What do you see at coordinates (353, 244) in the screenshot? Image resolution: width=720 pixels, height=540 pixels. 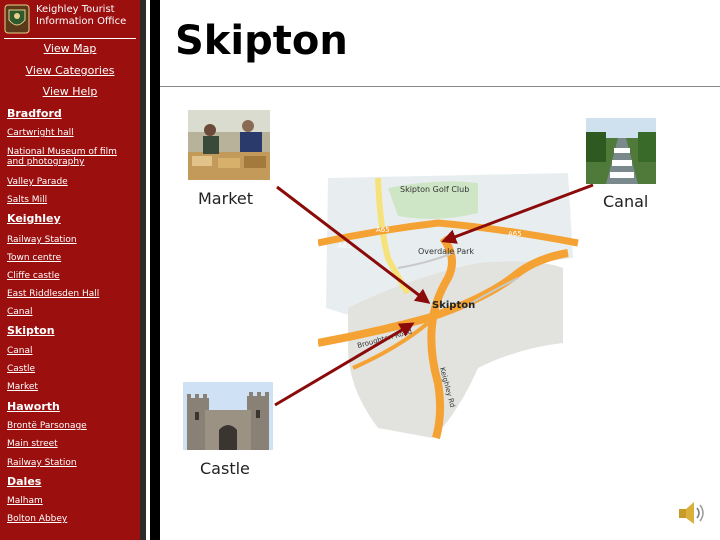 I see `market-arrow` at bounding box center [353, 244].